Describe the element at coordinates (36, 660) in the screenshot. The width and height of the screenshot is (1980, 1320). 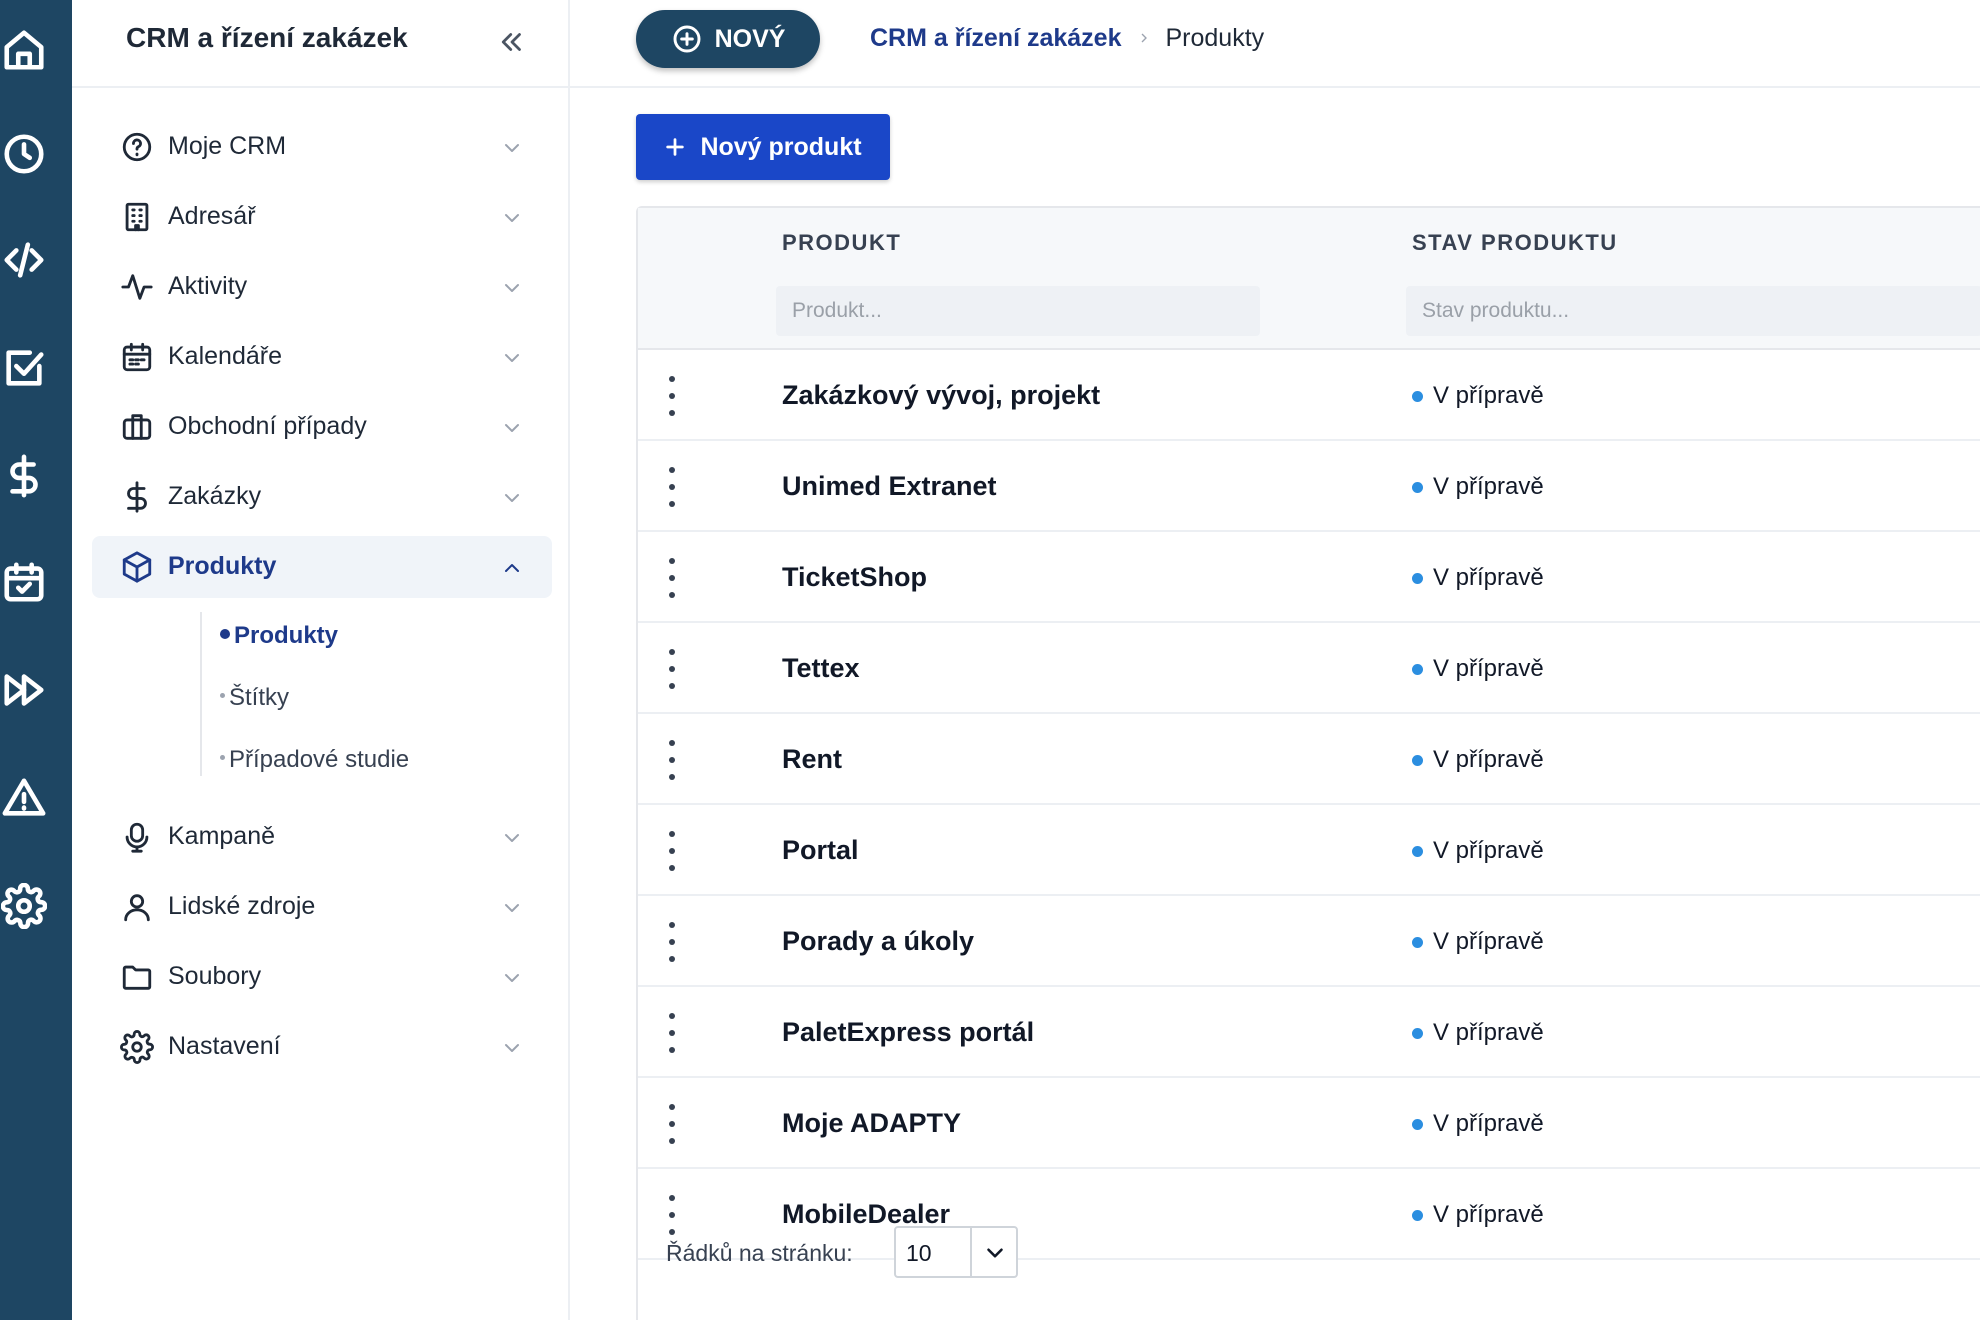
I see `icon-rail` at that location.